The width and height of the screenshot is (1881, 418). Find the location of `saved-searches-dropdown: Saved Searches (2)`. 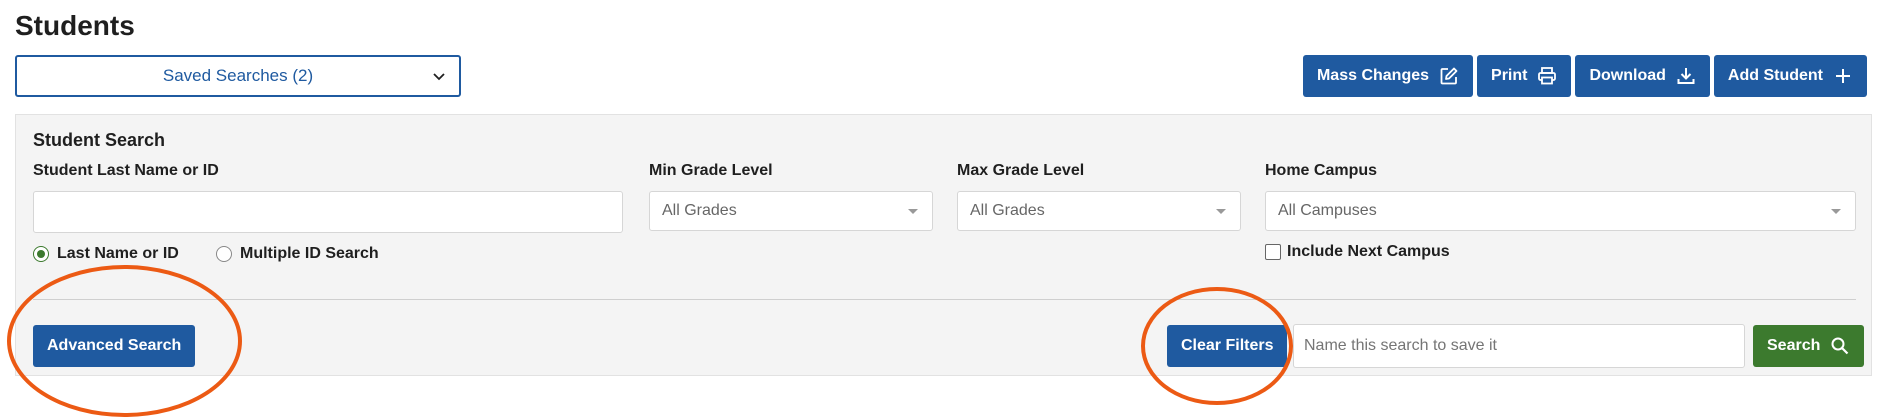

saved-searches-dropdown: Saved Searches (2) is located at coordinates (238, 76).